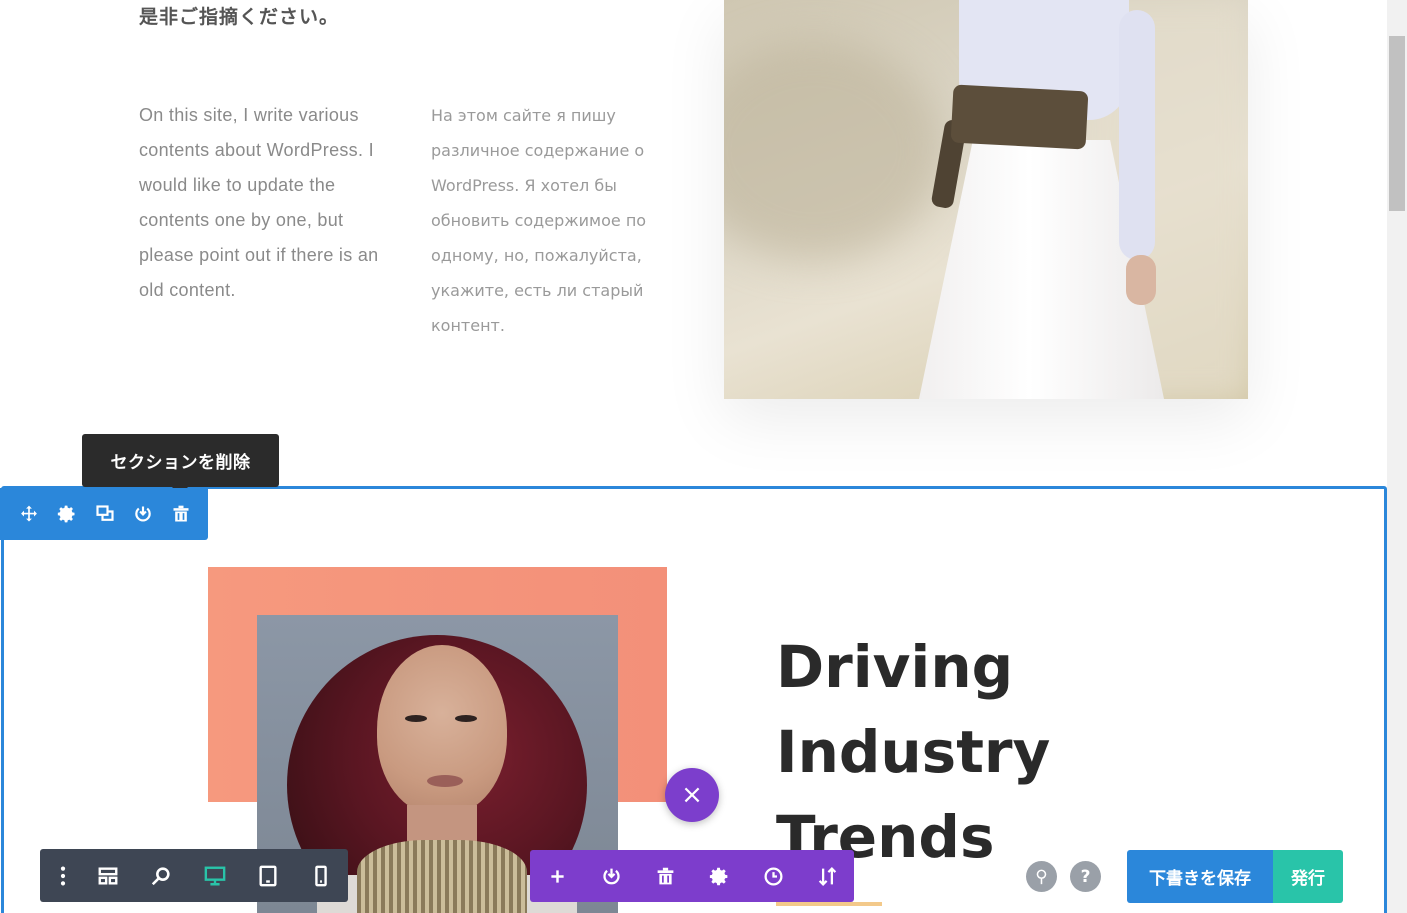  Describe the element at coordinates (1308, 876) in the screenshot. I see `publish-button: 発行` at that location.